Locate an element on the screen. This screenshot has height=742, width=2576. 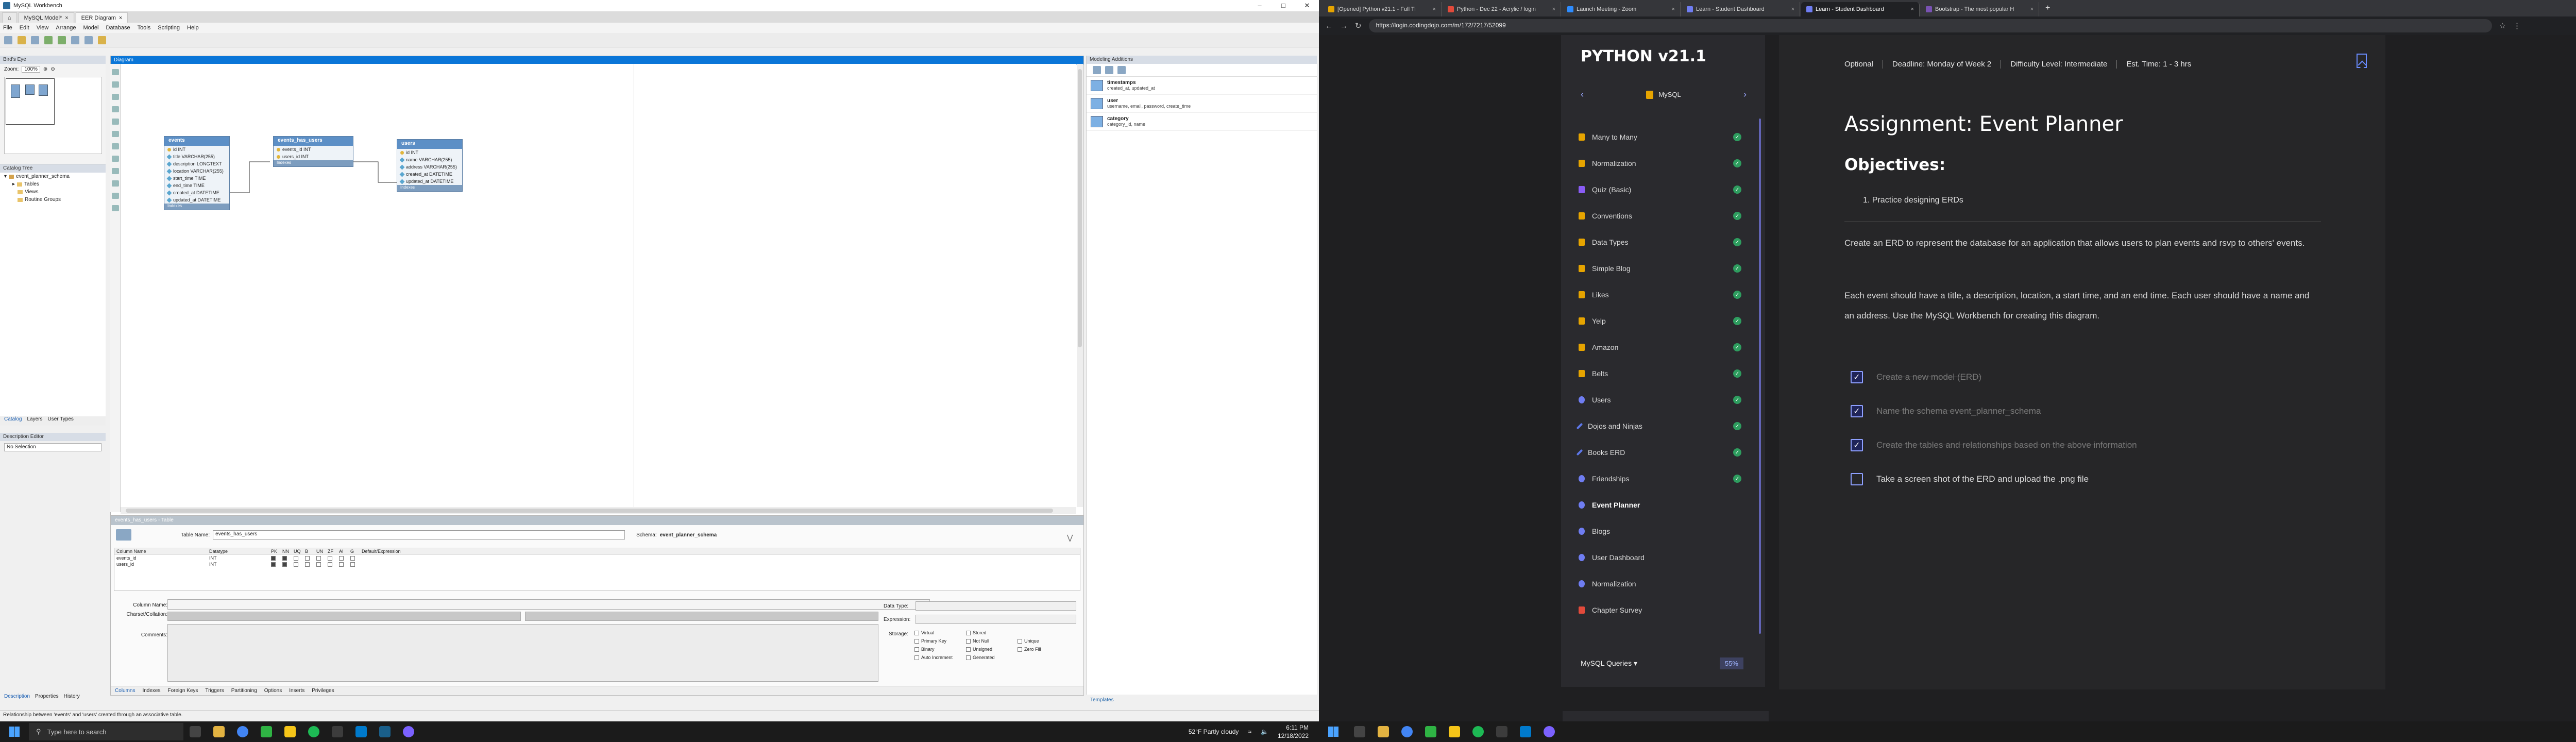
relation-n-m-icon is located at coordinates (115, 208).